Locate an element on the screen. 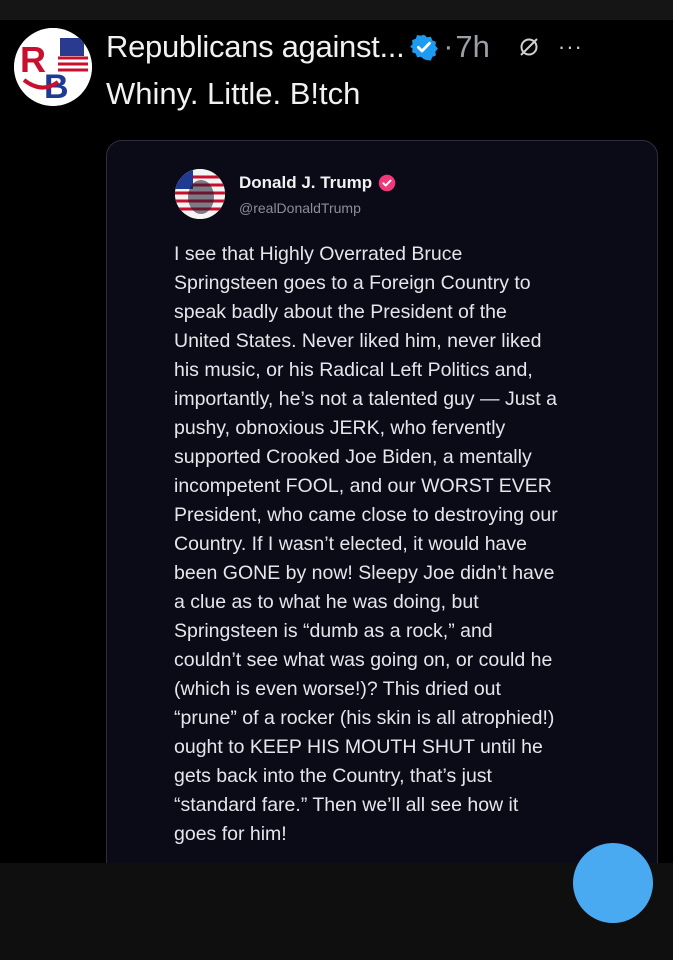 The image size is (673, 960). bottom-navigation-bar is located at coordinates (336, 911).